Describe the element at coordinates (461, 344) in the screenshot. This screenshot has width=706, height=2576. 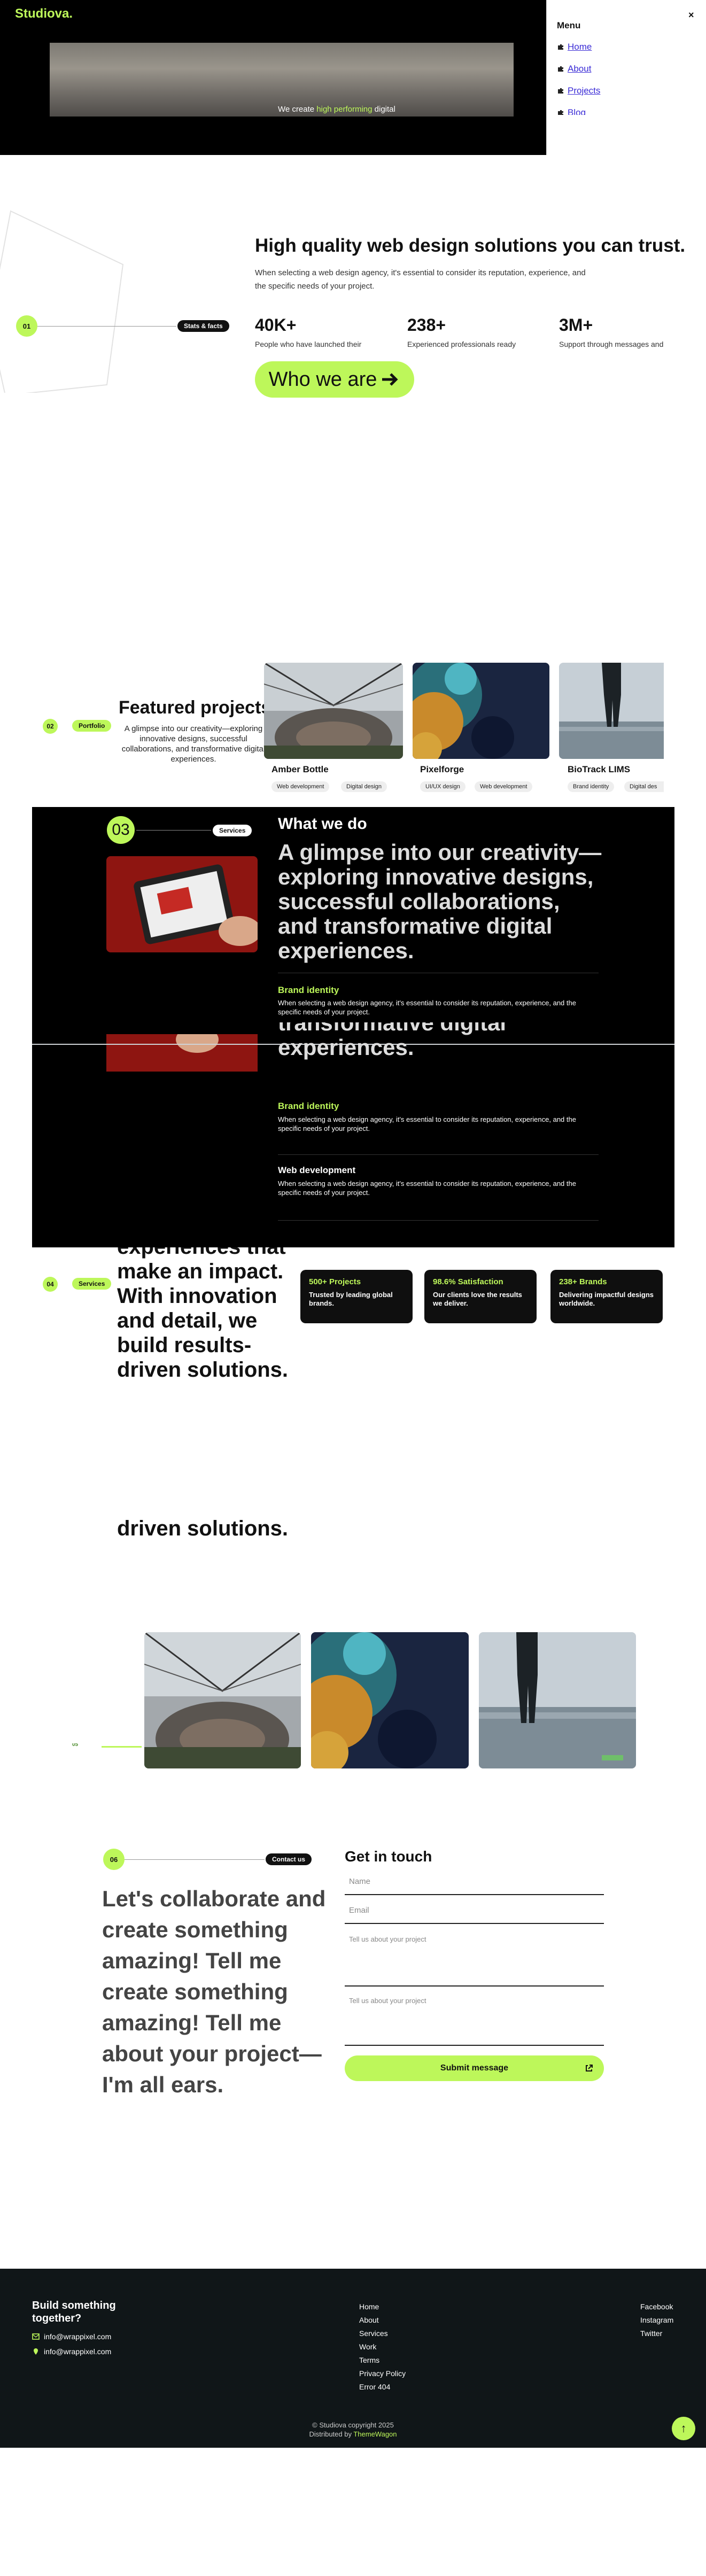
I see `stat-label: Experienced professionals ready` at that location.